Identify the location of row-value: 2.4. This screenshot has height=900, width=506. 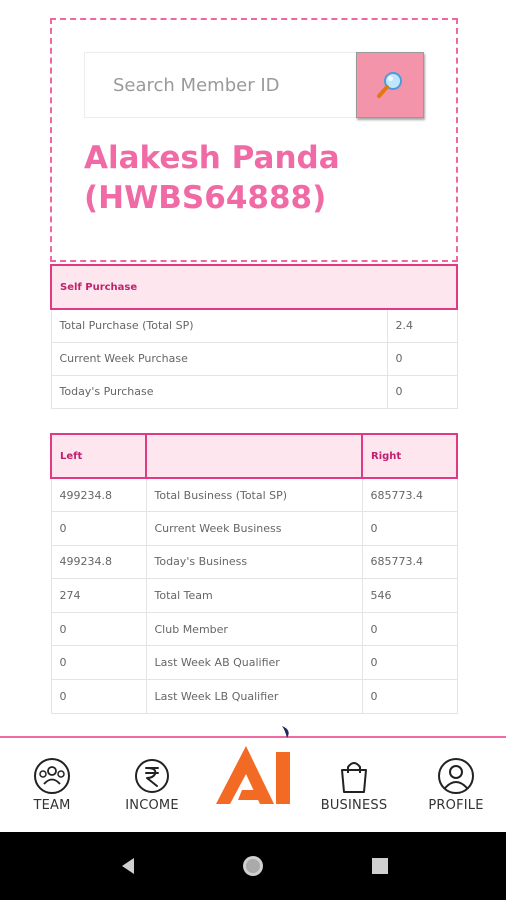
(422, 325).